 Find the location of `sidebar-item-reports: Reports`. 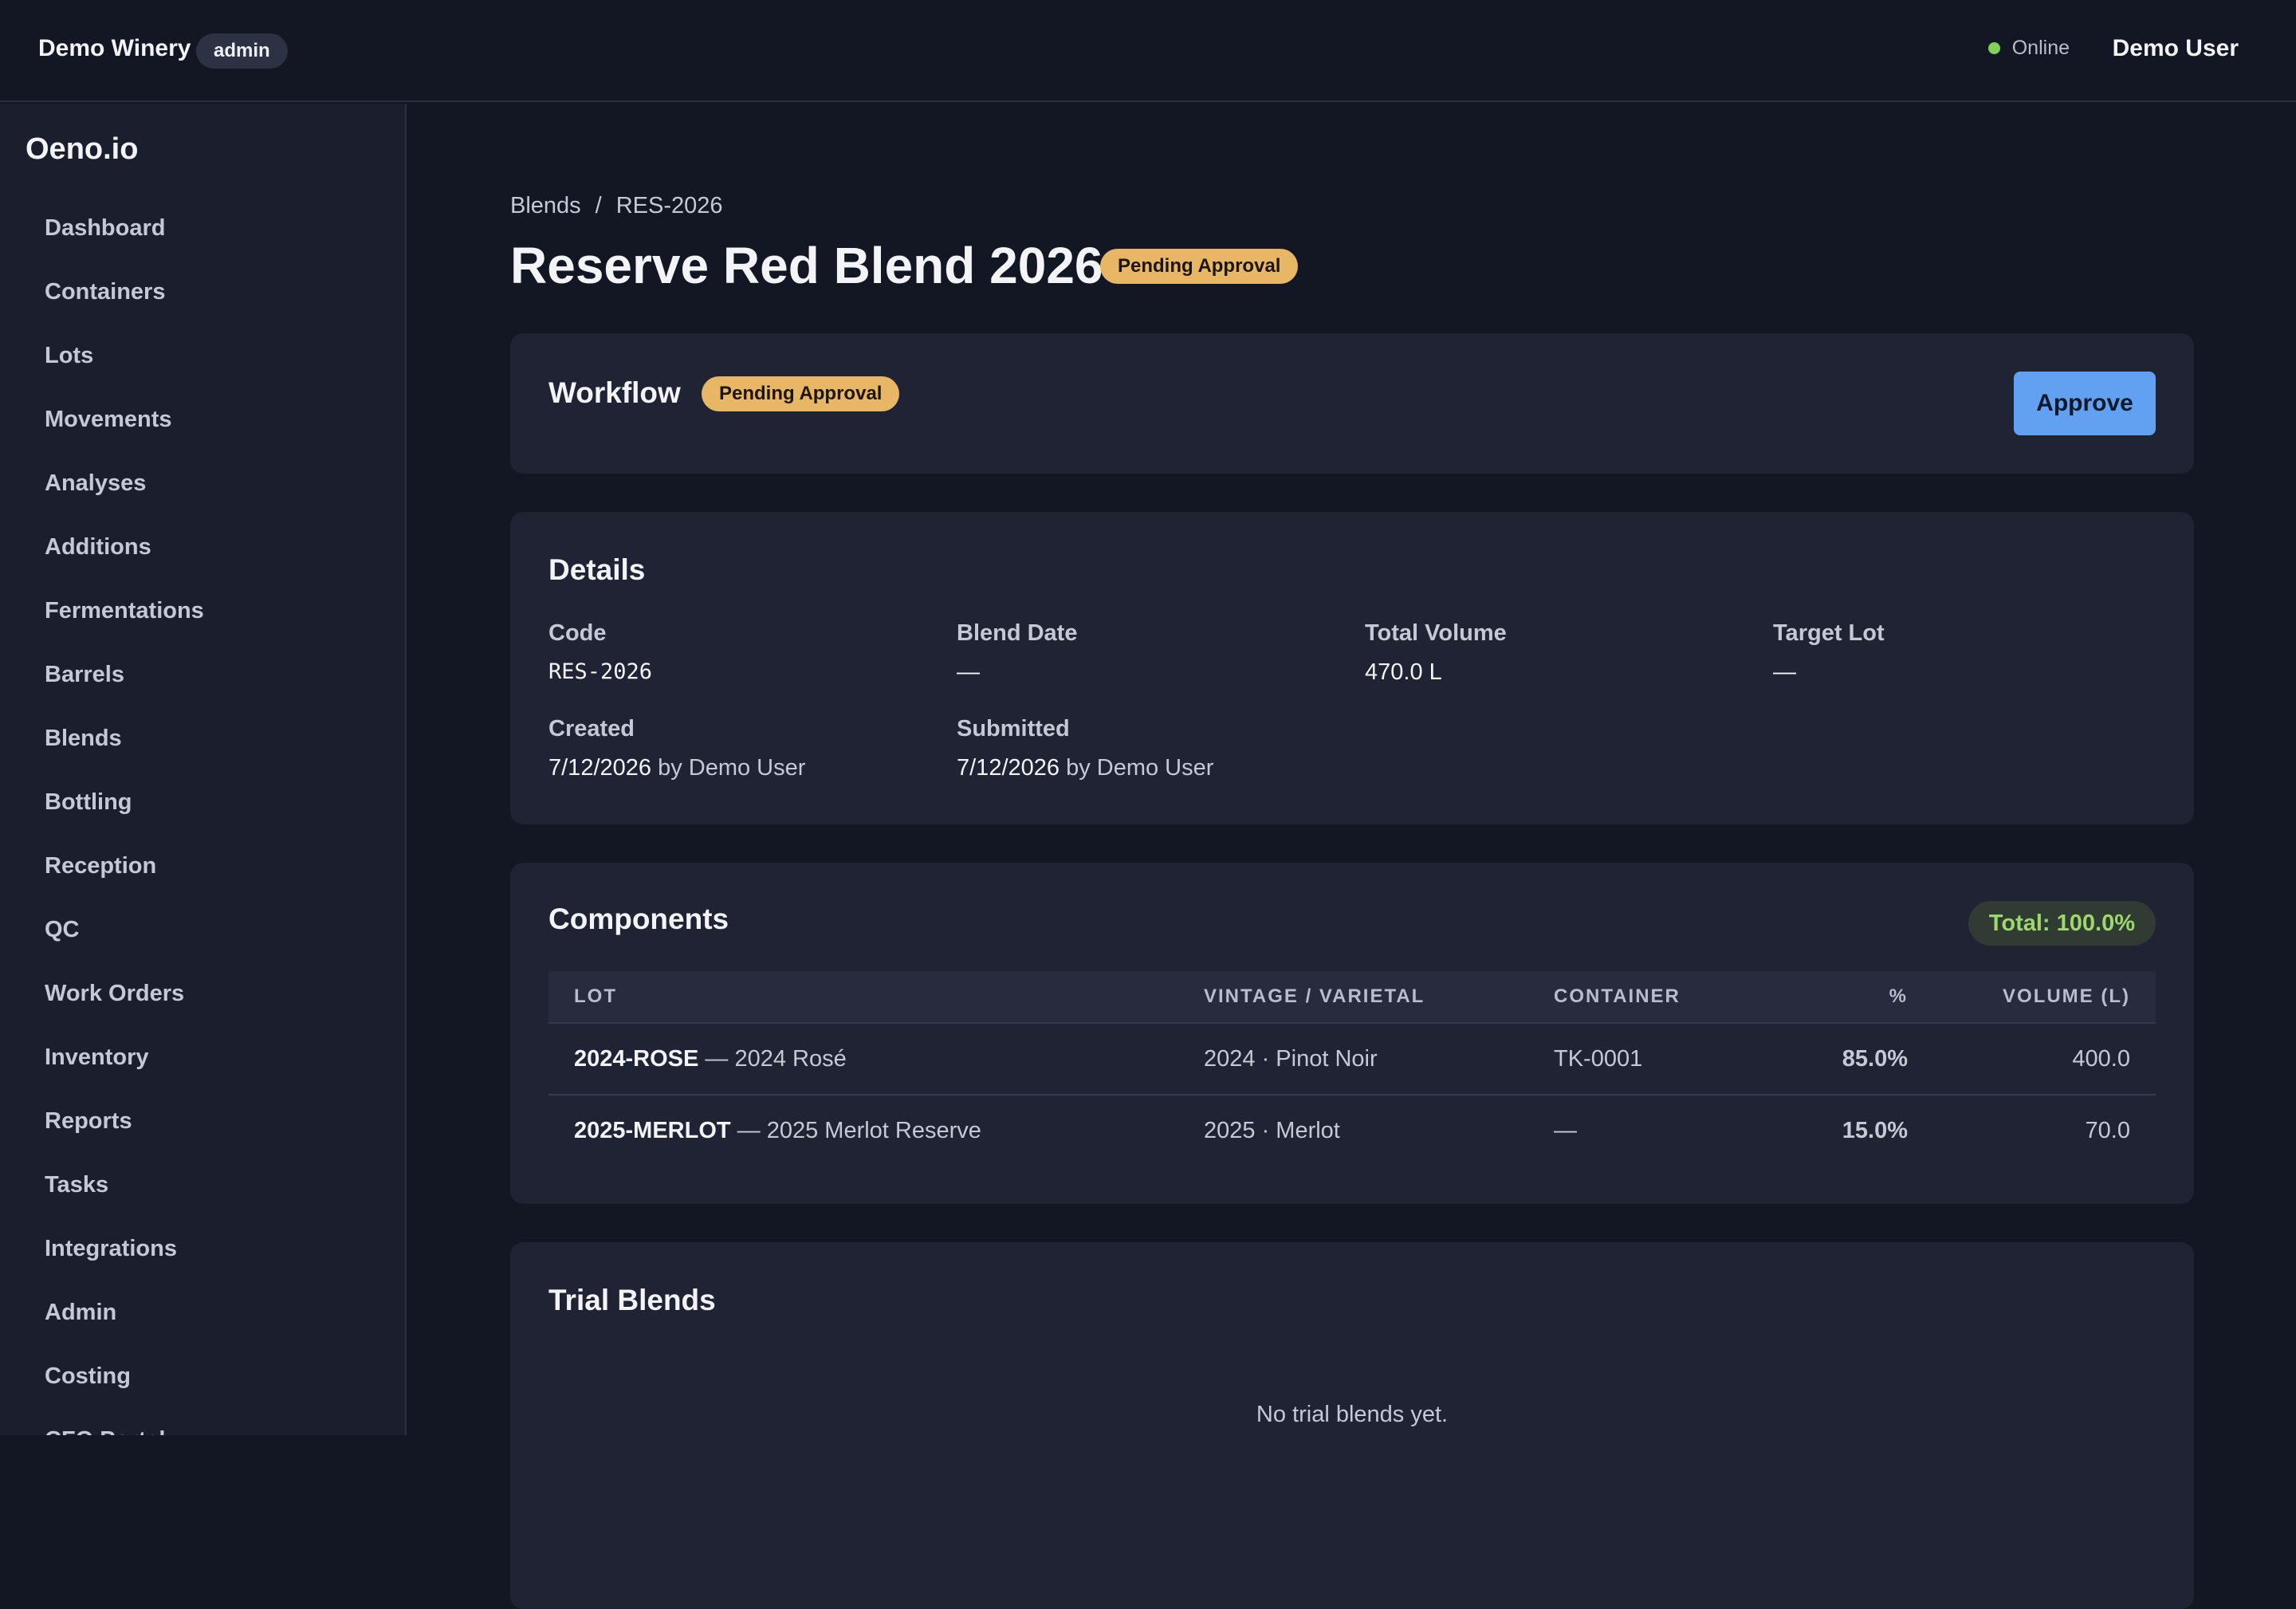

sidebar-item-reports: Reports is located at coordinates (202, 1121).